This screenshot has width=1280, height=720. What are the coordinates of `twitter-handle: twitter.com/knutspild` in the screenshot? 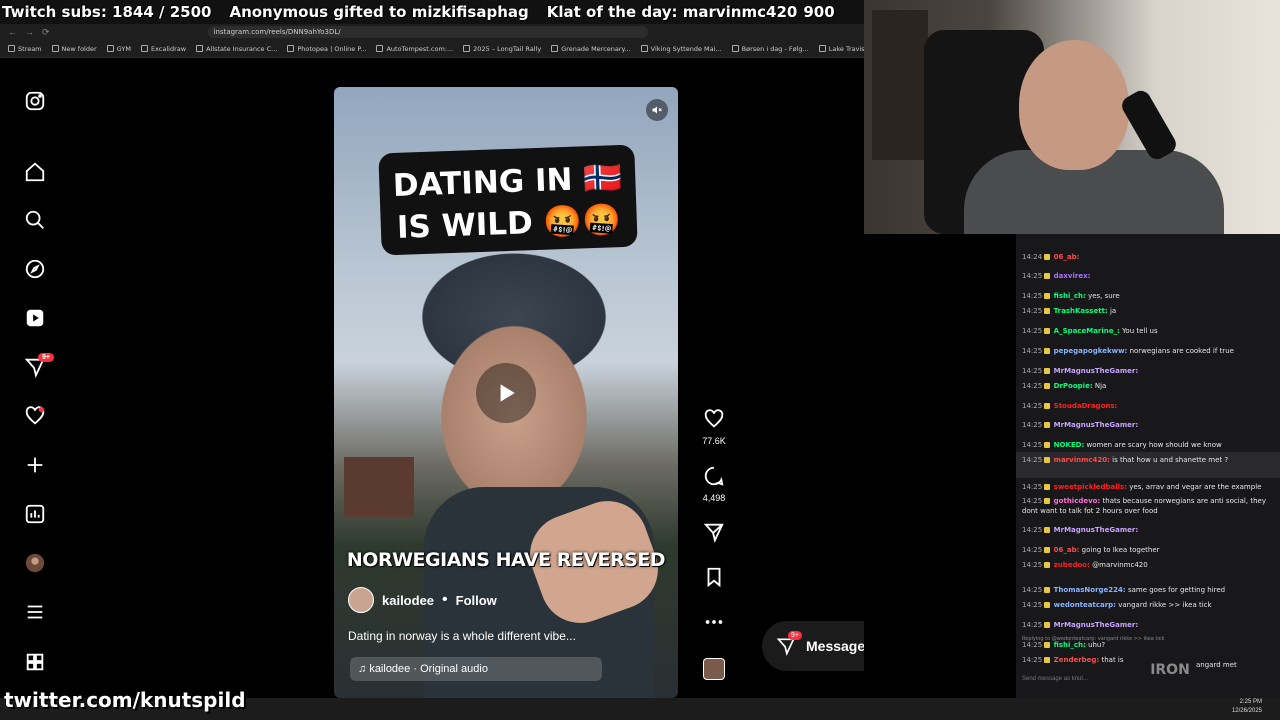 It's located at (125, 700).